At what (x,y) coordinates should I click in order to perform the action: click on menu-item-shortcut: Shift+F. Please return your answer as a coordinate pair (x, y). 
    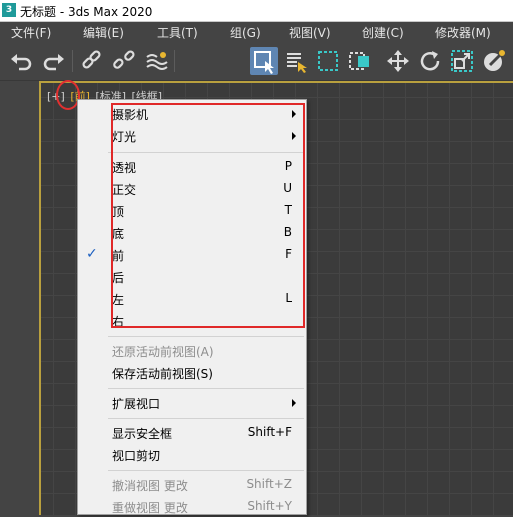
    Looking at the image, I should click on (269, 432).